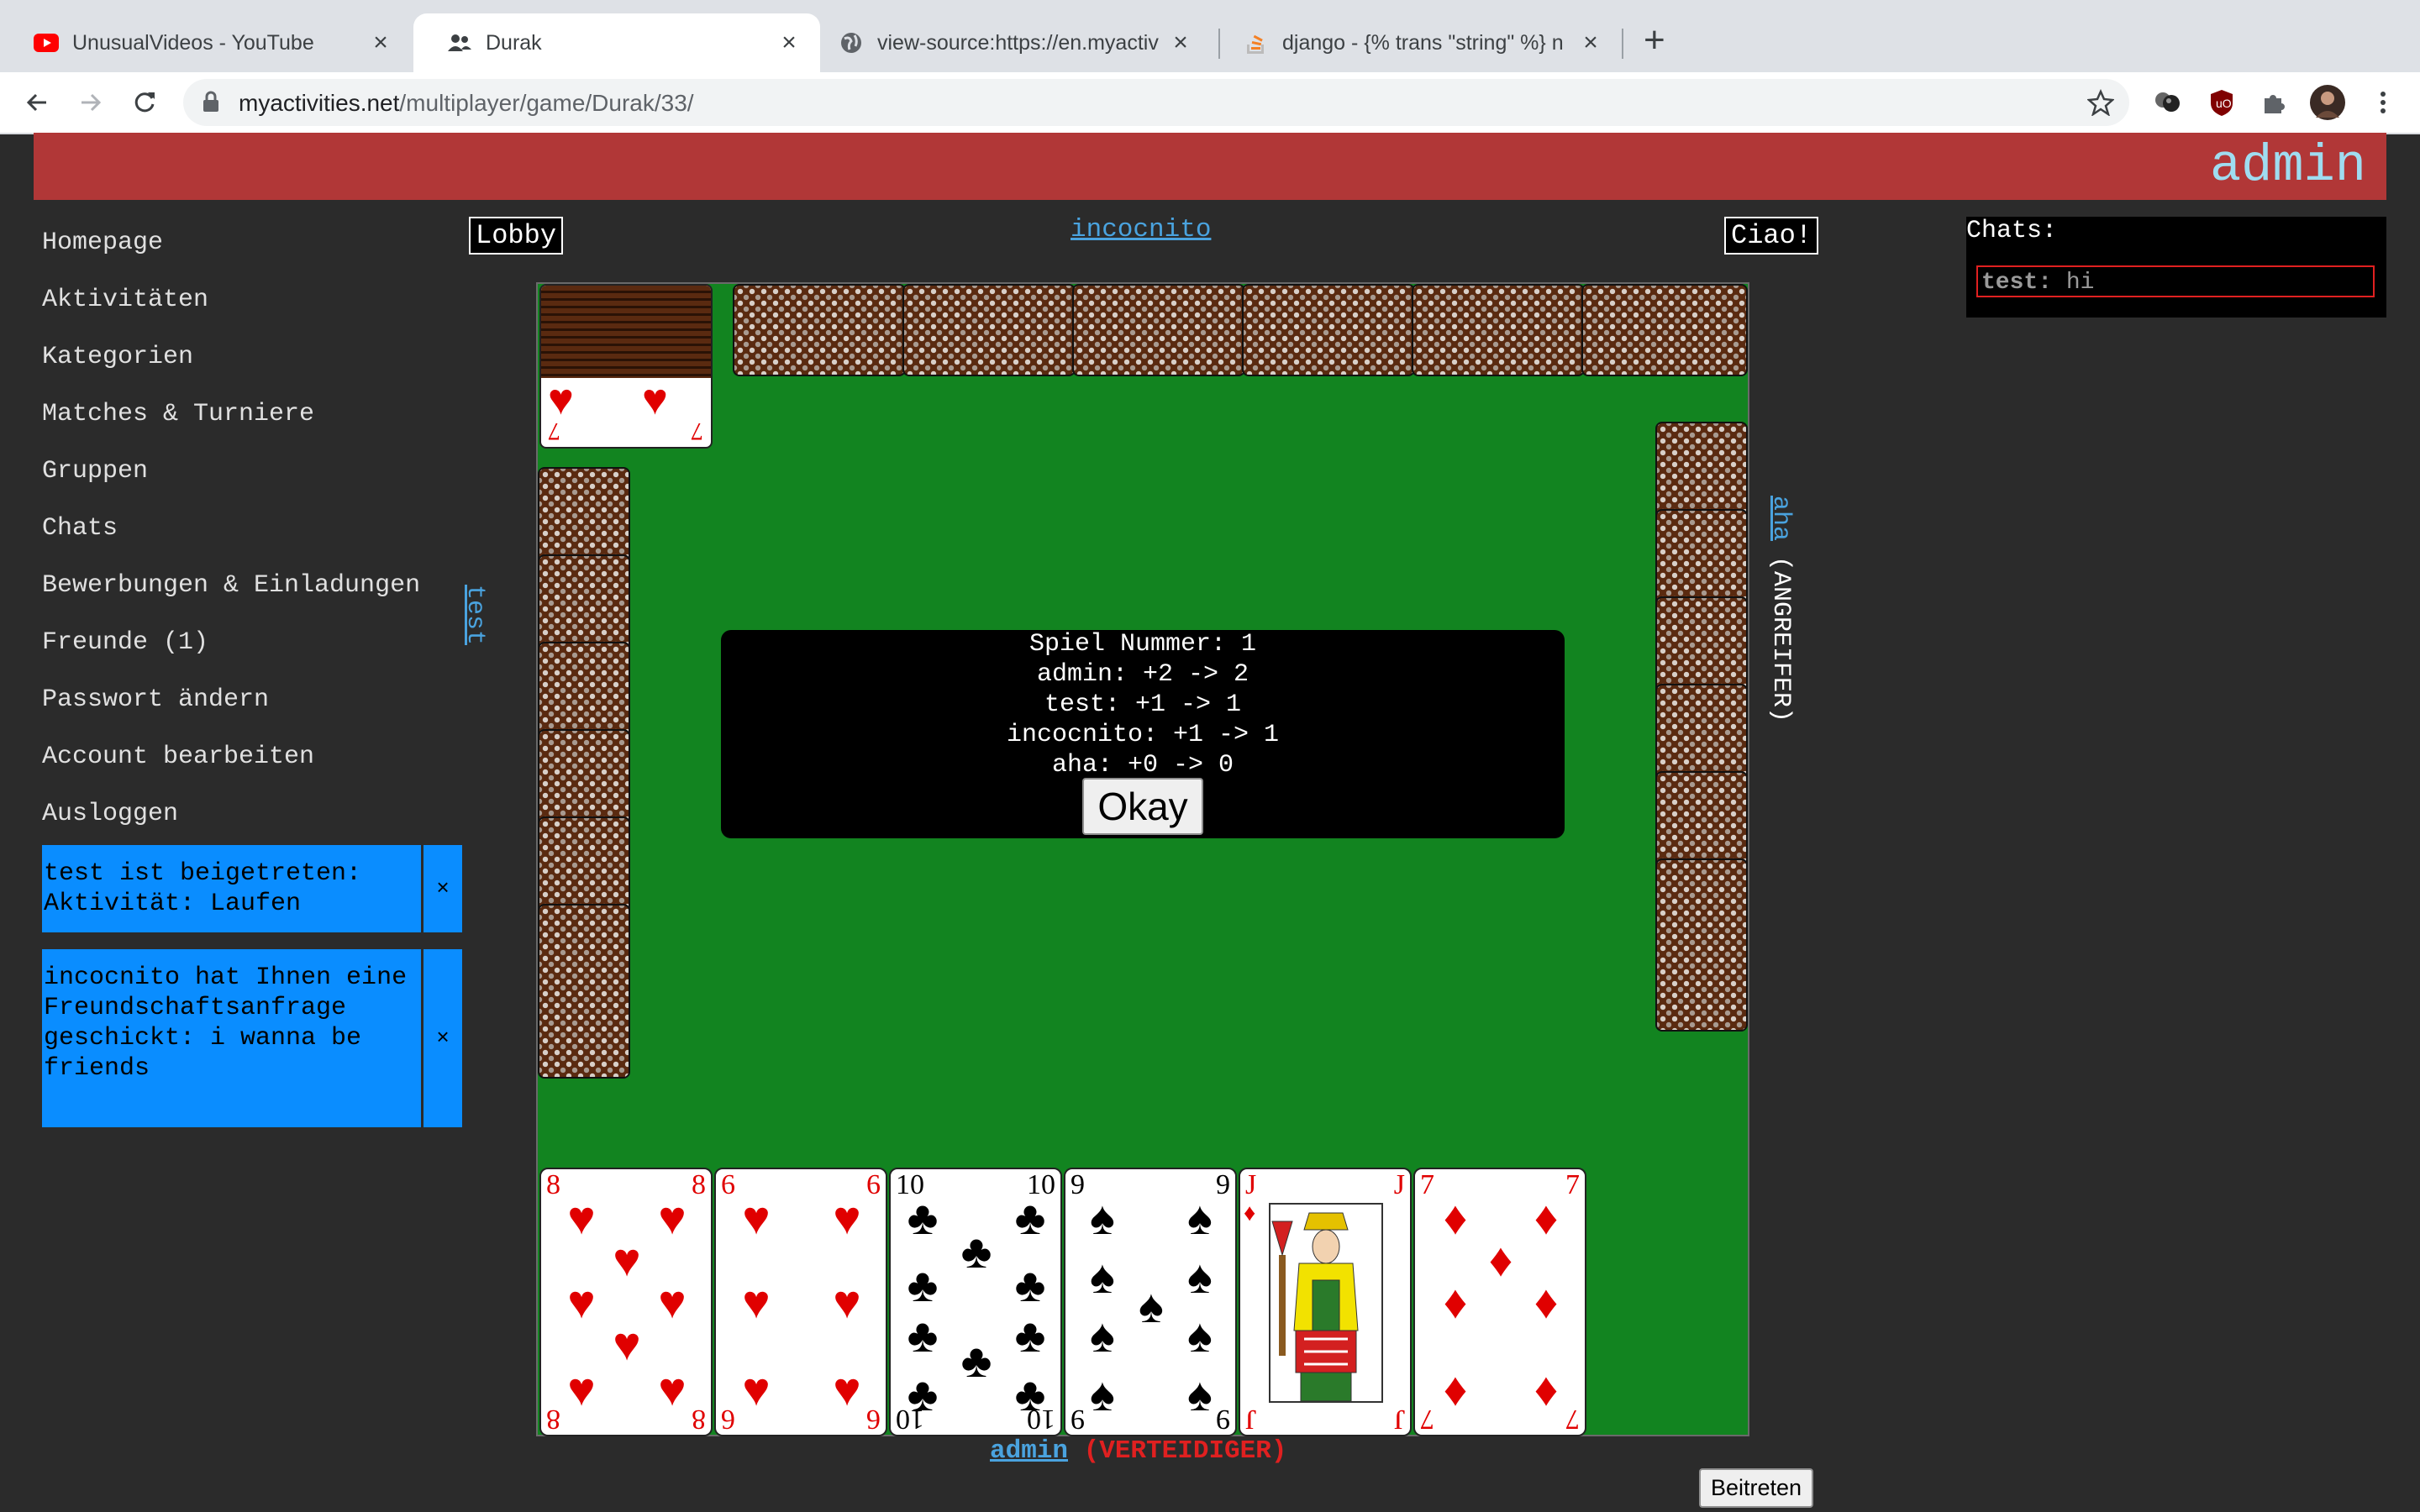 The height and width of the screenshot is (1512, 2420). What do you see at coordinates (95, 471) in the screenshot?
I see `sidebar-item-gruppen: Gruppen` at bounding box center [95, 471].